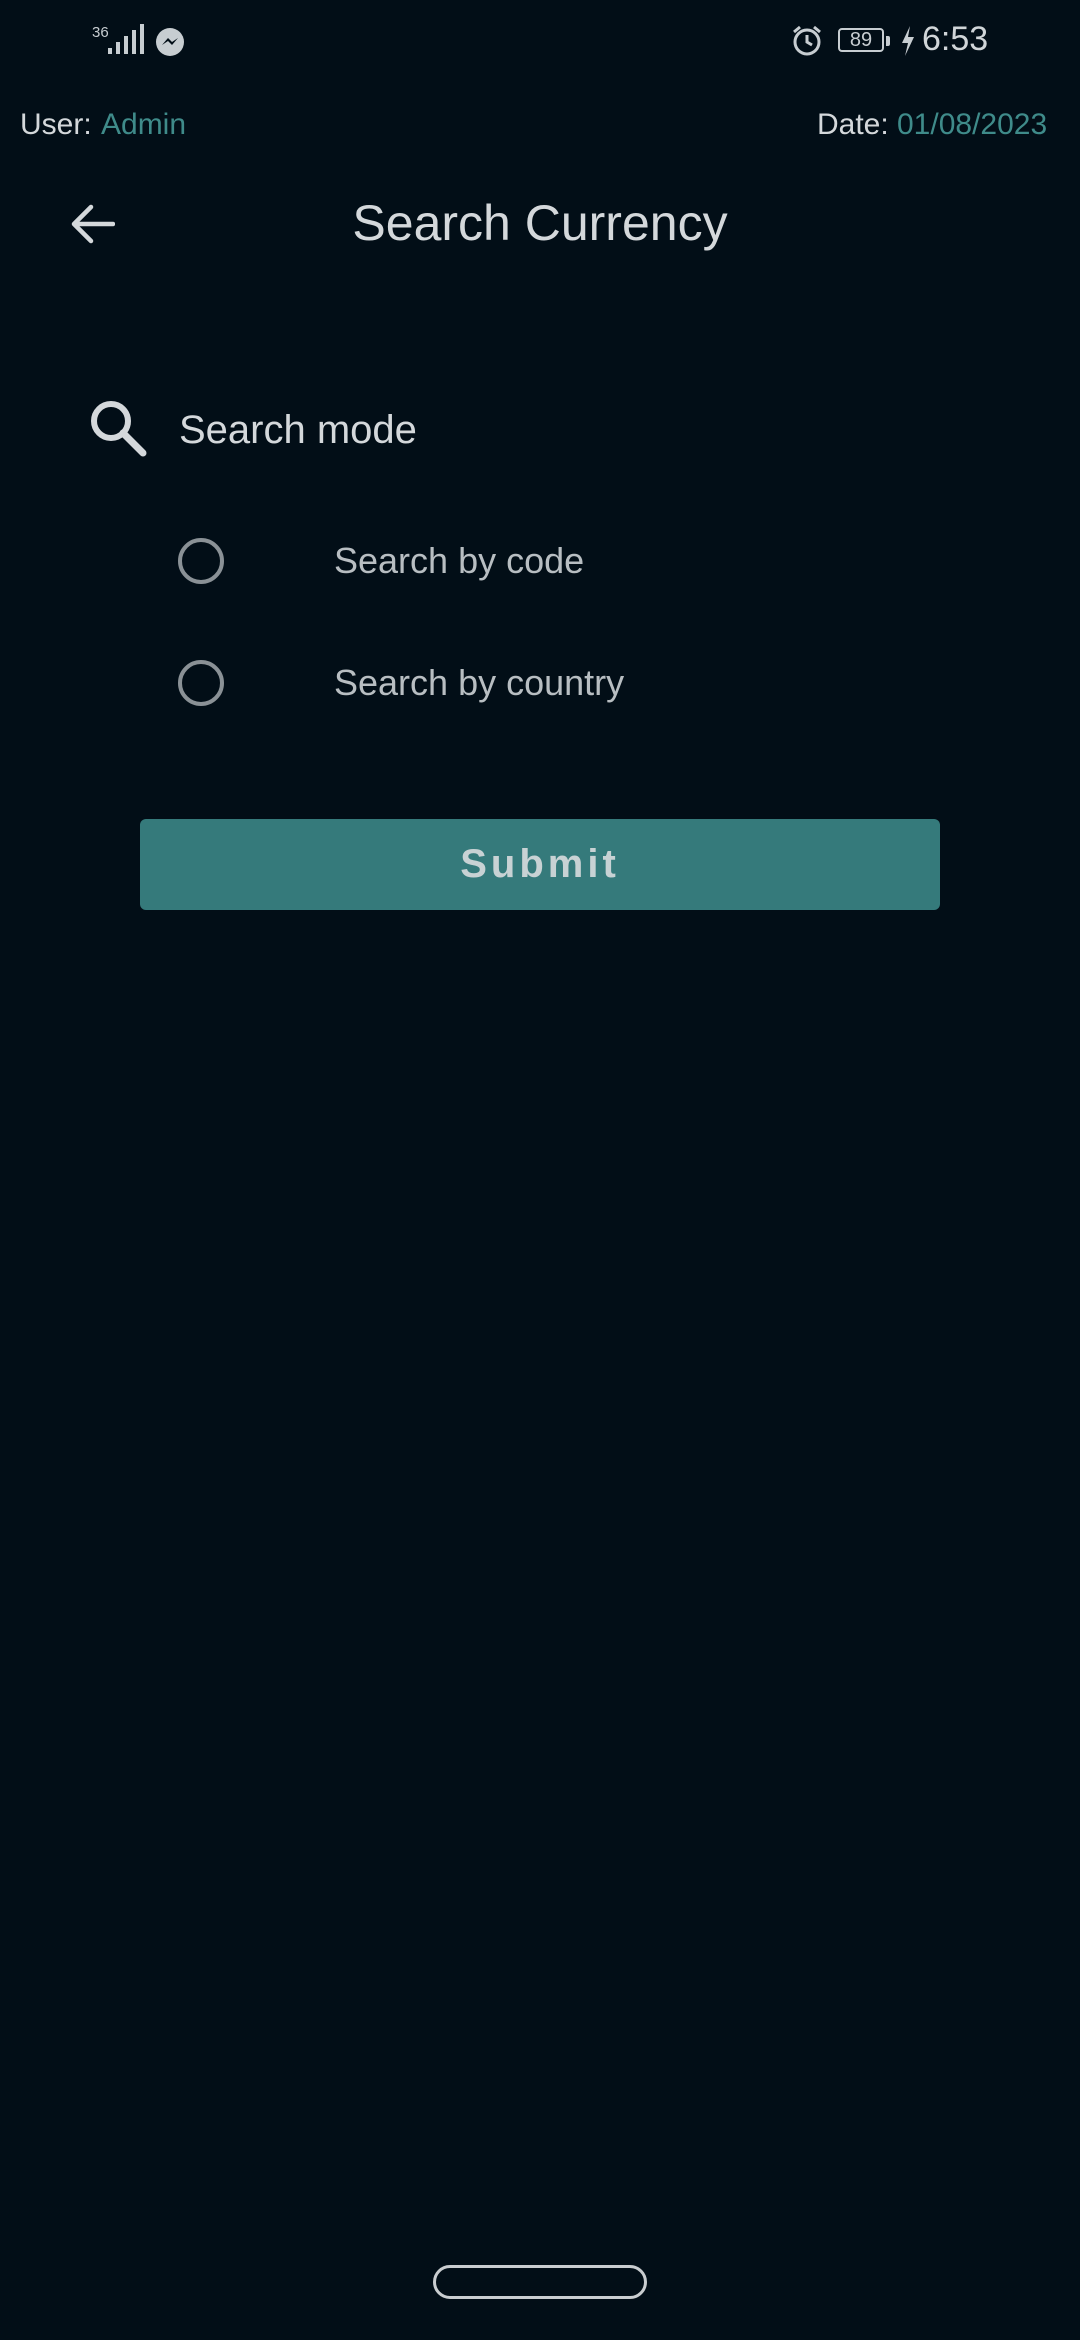 The image size is (1080, 2340). Describe the element at coordinates (861, 40) in the screenshot. I see `battery-icon: 89` at that location.